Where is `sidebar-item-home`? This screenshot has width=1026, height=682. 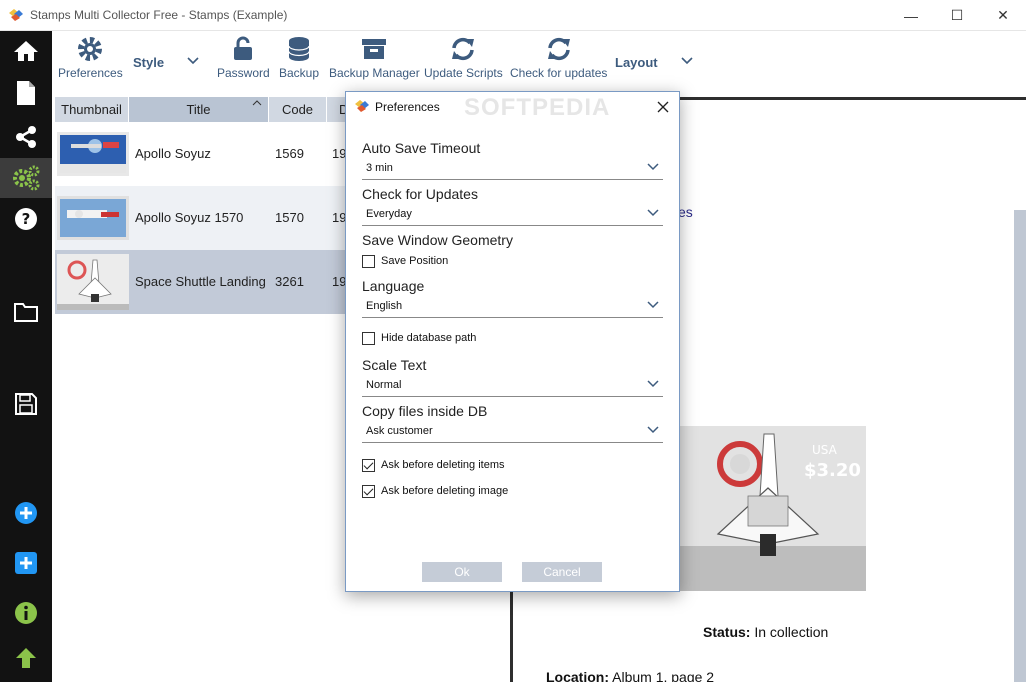 sidebar-item-home is located at coordinates (26, 51).